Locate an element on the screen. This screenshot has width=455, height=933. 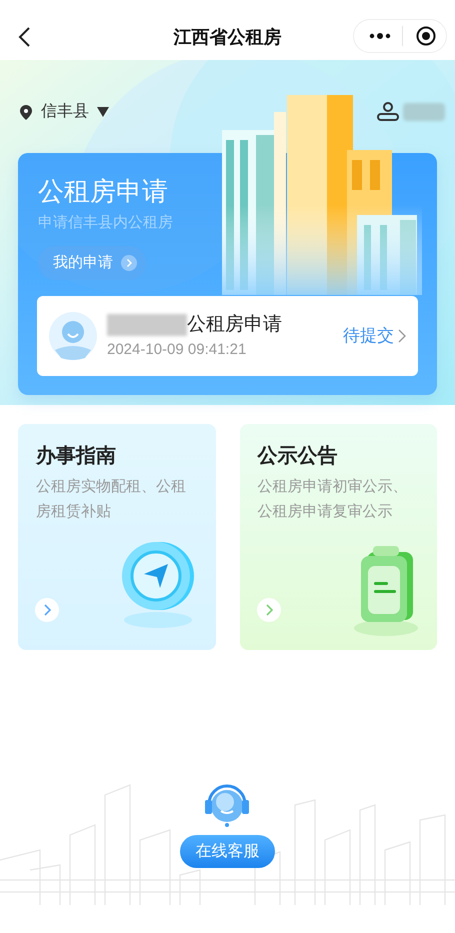
card-subtitle: 申请信丰县内公租房 is located at coordinates (105, 223).